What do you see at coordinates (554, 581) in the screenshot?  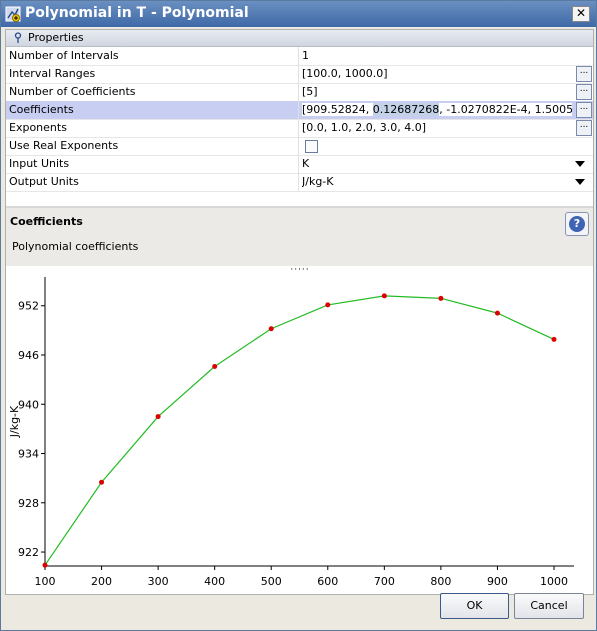 I see `x-tick-label: 1000` at bounding box center [554, 581].